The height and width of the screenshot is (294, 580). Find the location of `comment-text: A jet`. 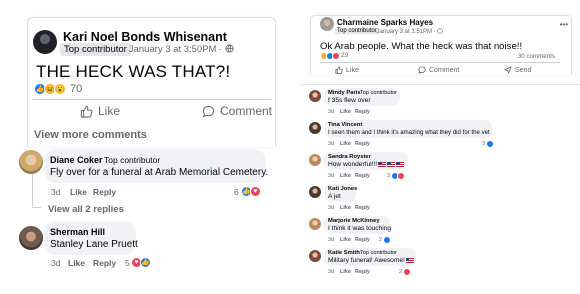

comment-text: A jet is located at coordinates (334, 196).